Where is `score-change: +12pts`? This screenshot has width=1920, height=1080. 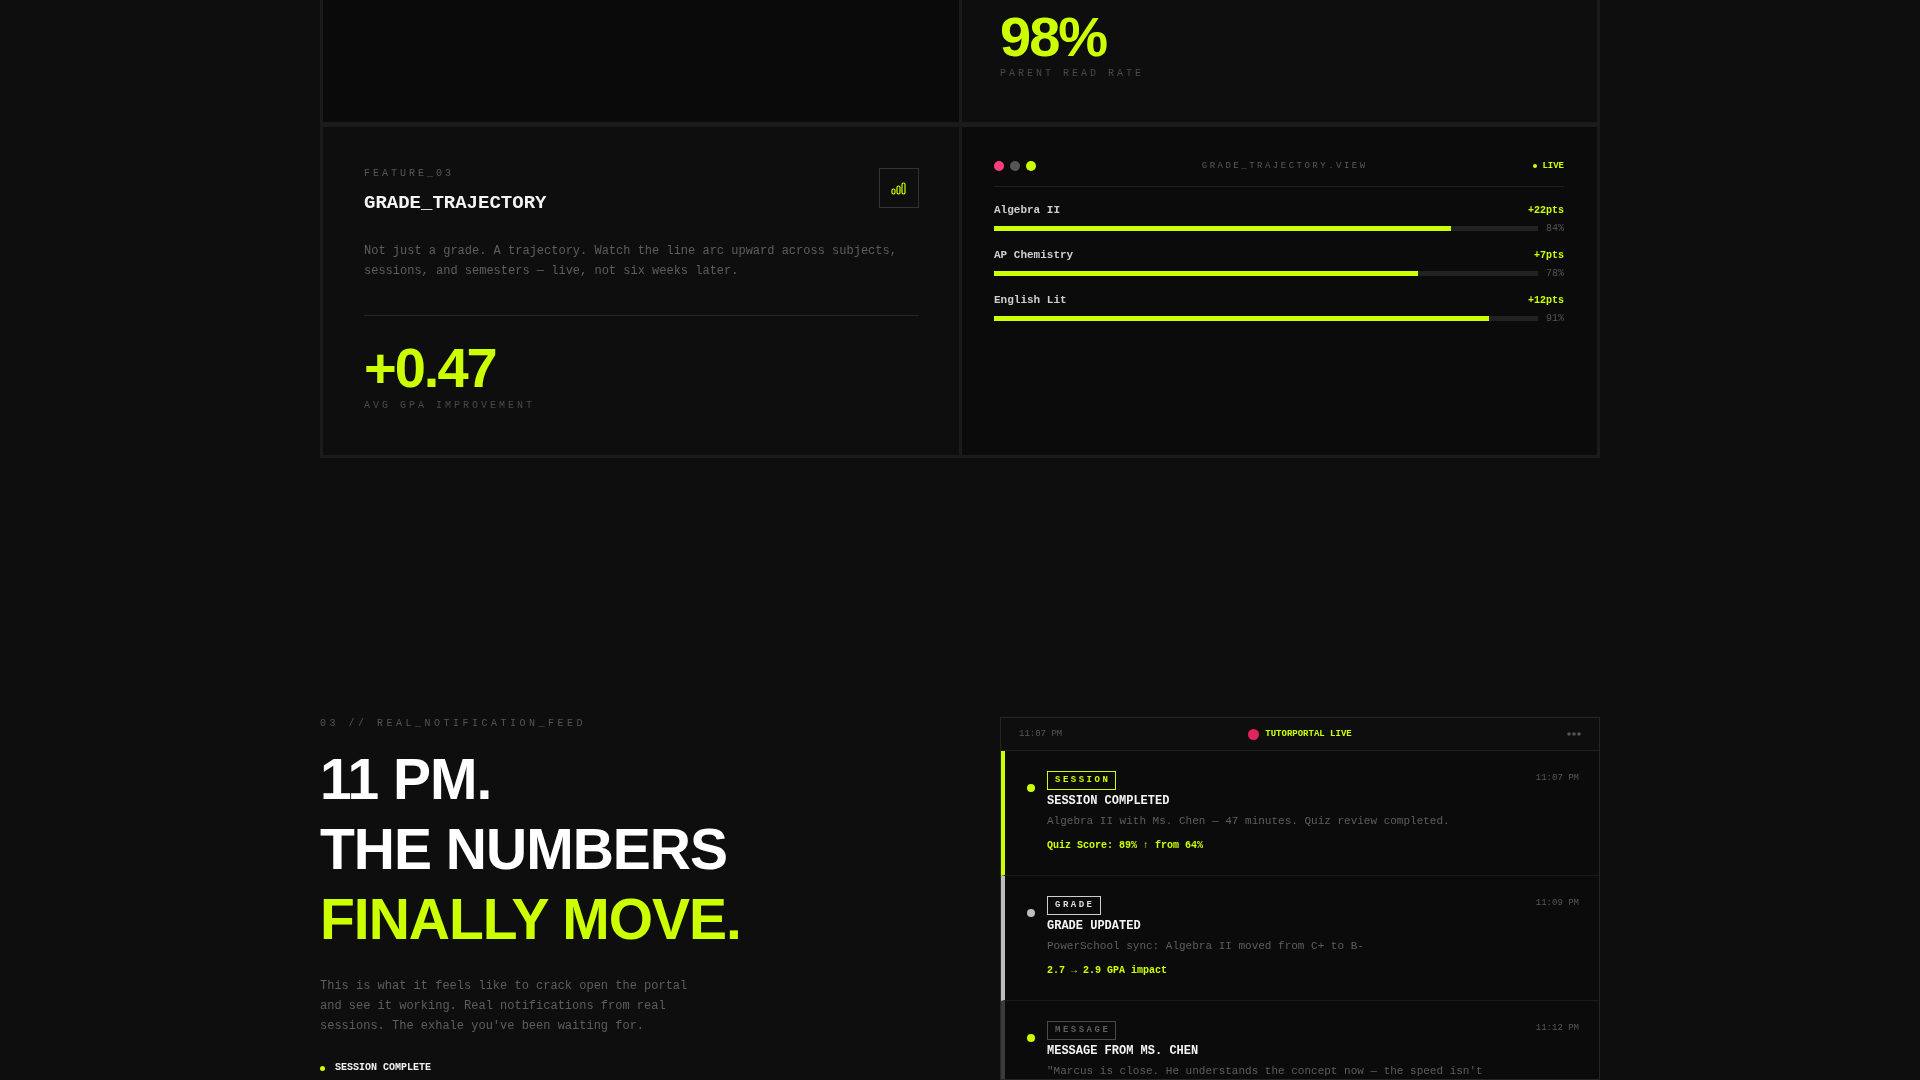 score-change: +12pts is located at coordinates (1546, 300).